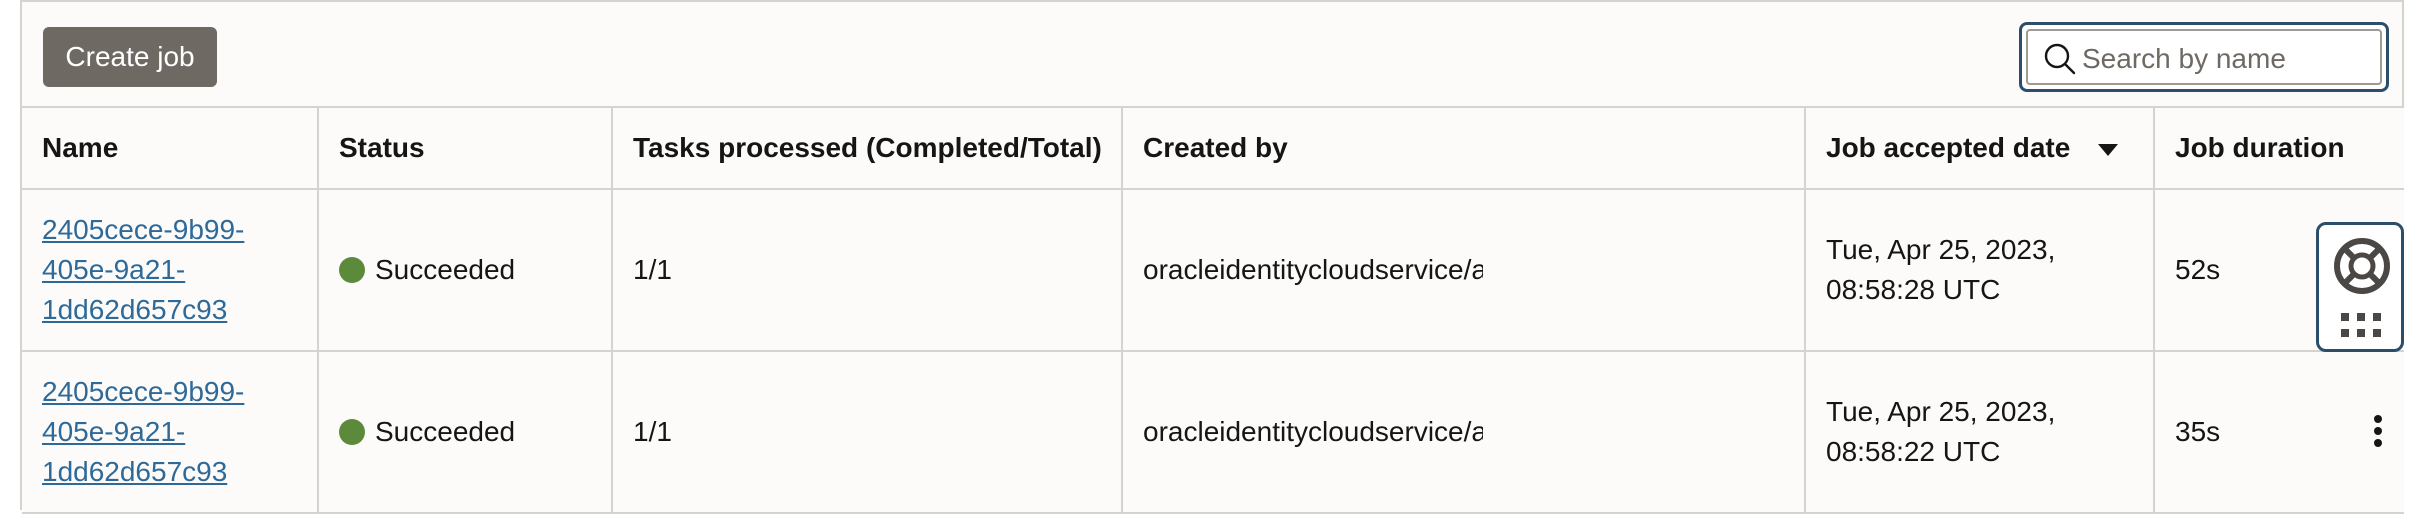 Image resolution: width=2426 pixels, height=514 pixels. I want to click on column-header-tasks: Tasks processed (Completed/Total), so click(867, 148).